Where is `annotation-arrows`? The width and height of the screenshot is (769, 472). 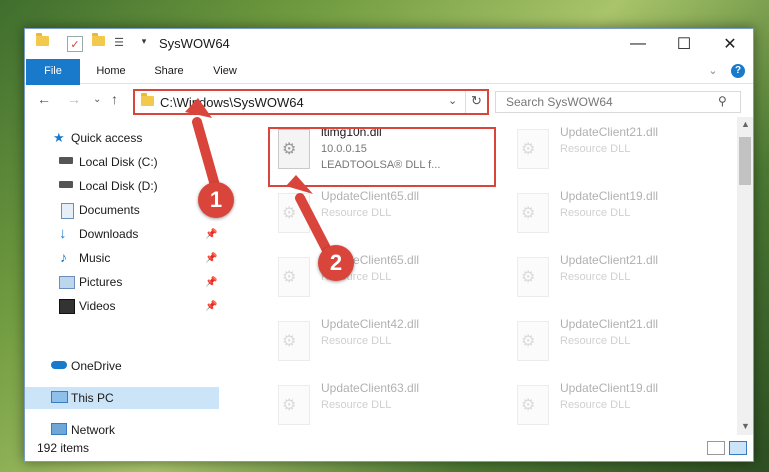 annotation-arrows is located at coordinates (260, 179).